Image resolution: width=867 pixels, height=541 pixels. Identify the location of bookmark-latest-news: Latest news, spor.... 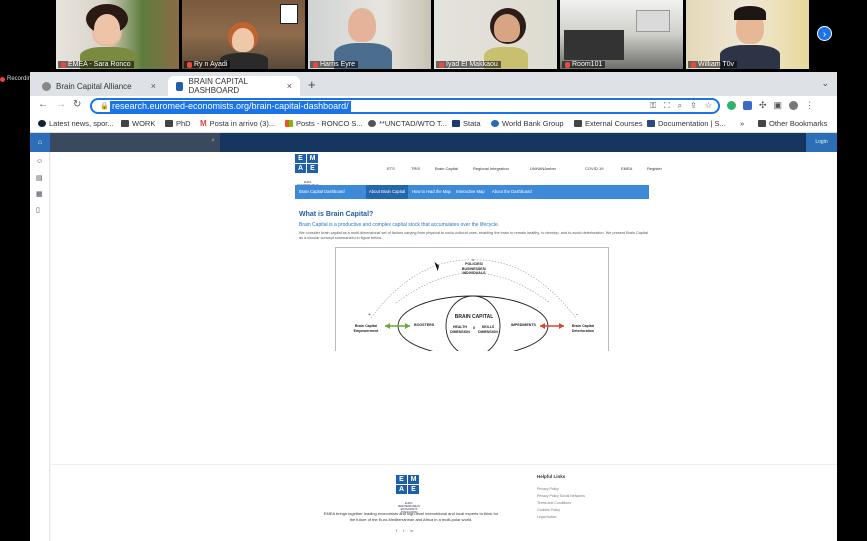
(76, 123).